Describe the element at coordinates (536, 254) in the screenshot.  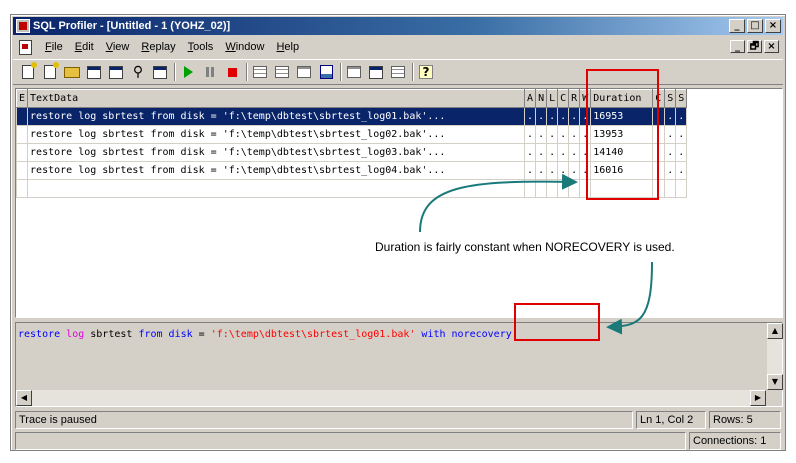
I see `annotation-arrows` at that location.